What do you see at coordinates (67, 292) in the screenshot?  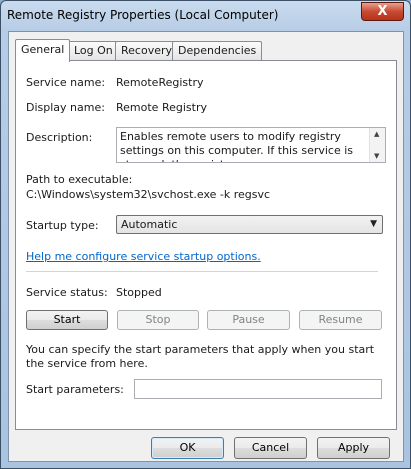 I see `service-status-label: Service status:` at bounding box center [67, 292].